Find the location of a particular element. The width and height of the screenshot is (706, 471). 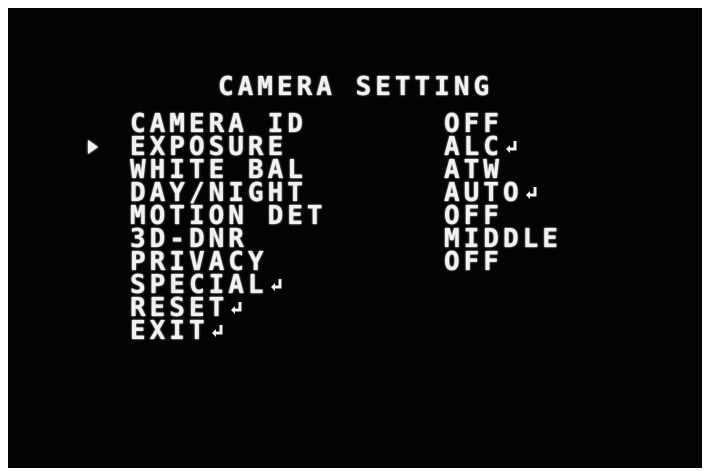

selection-cursor-icon is located at coordinates (93, 147).